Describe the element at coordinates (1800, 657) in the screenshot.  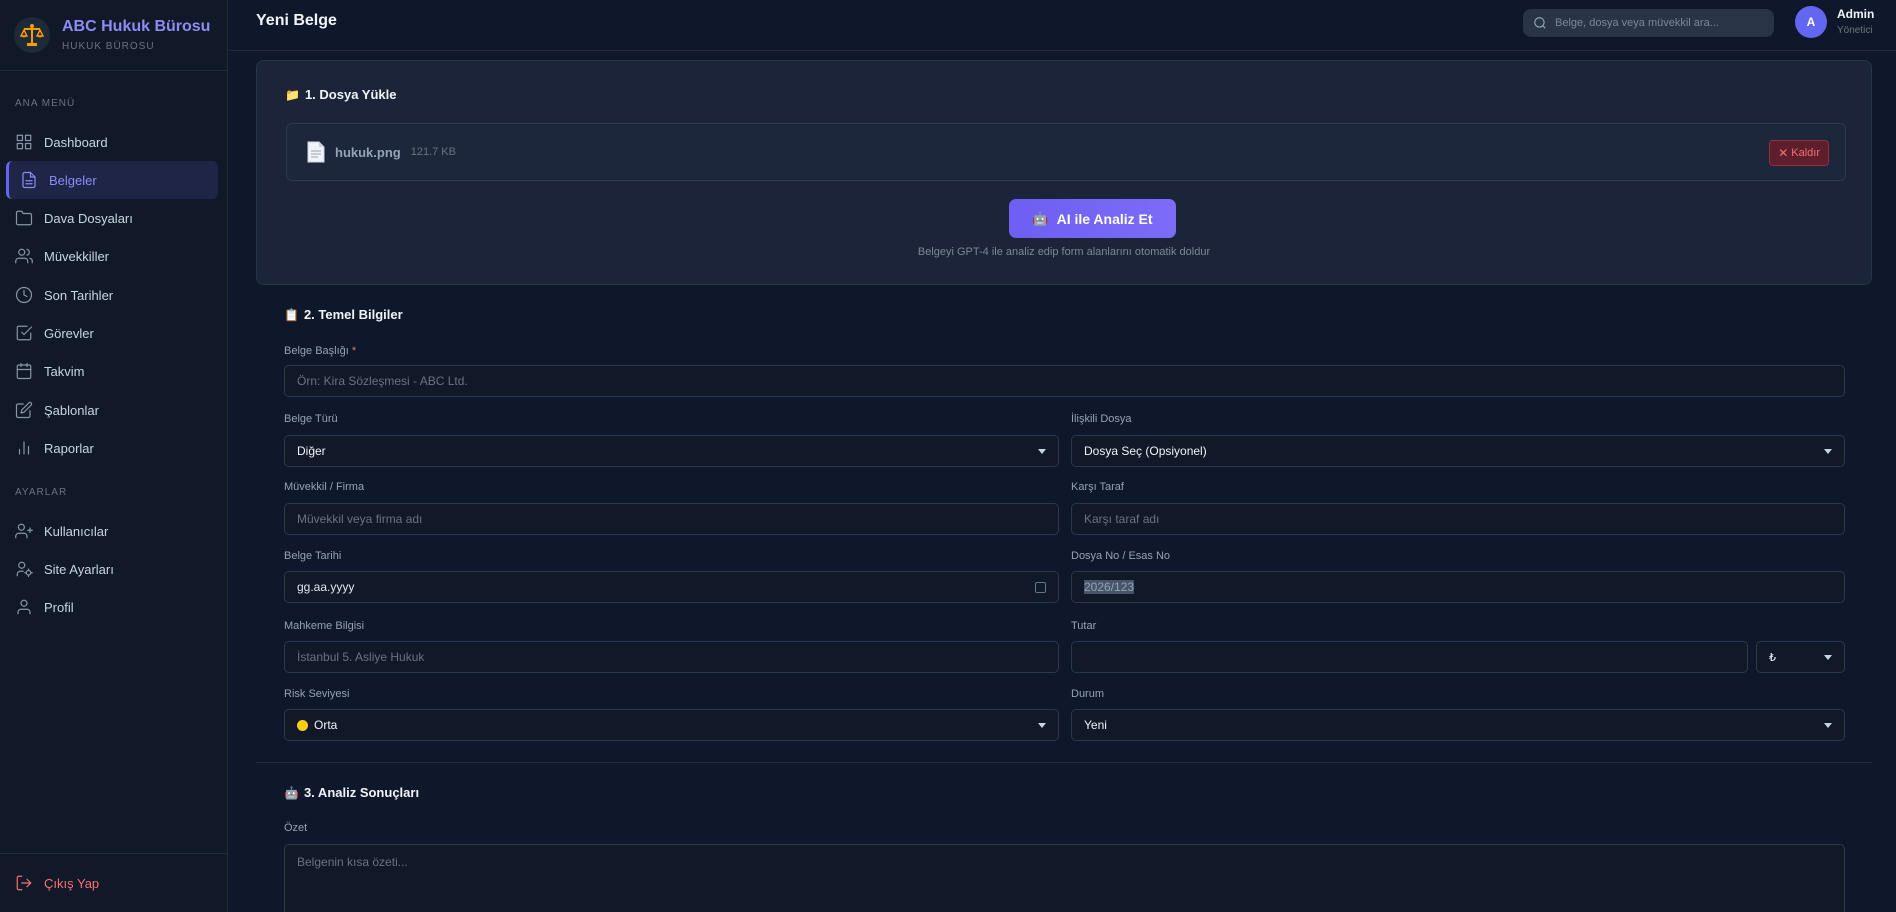
I see `currency-select: ₺` at that location.